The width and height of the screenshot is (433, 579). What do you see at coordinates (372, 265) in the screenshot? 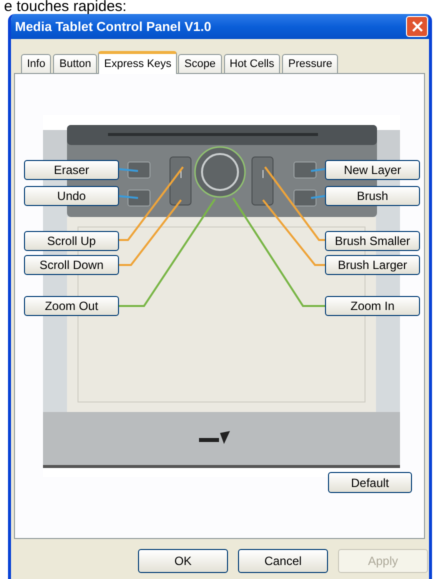
I see `express-key-button: Brush Larger` at bounding box center [372, 265].